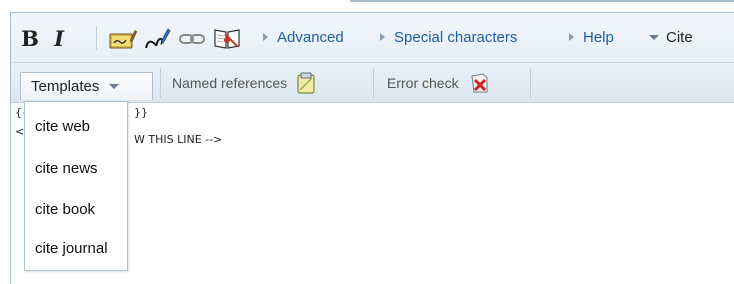 The image size is (734, 284). I want to click on cite-tab: Cite, so click(671, 37).